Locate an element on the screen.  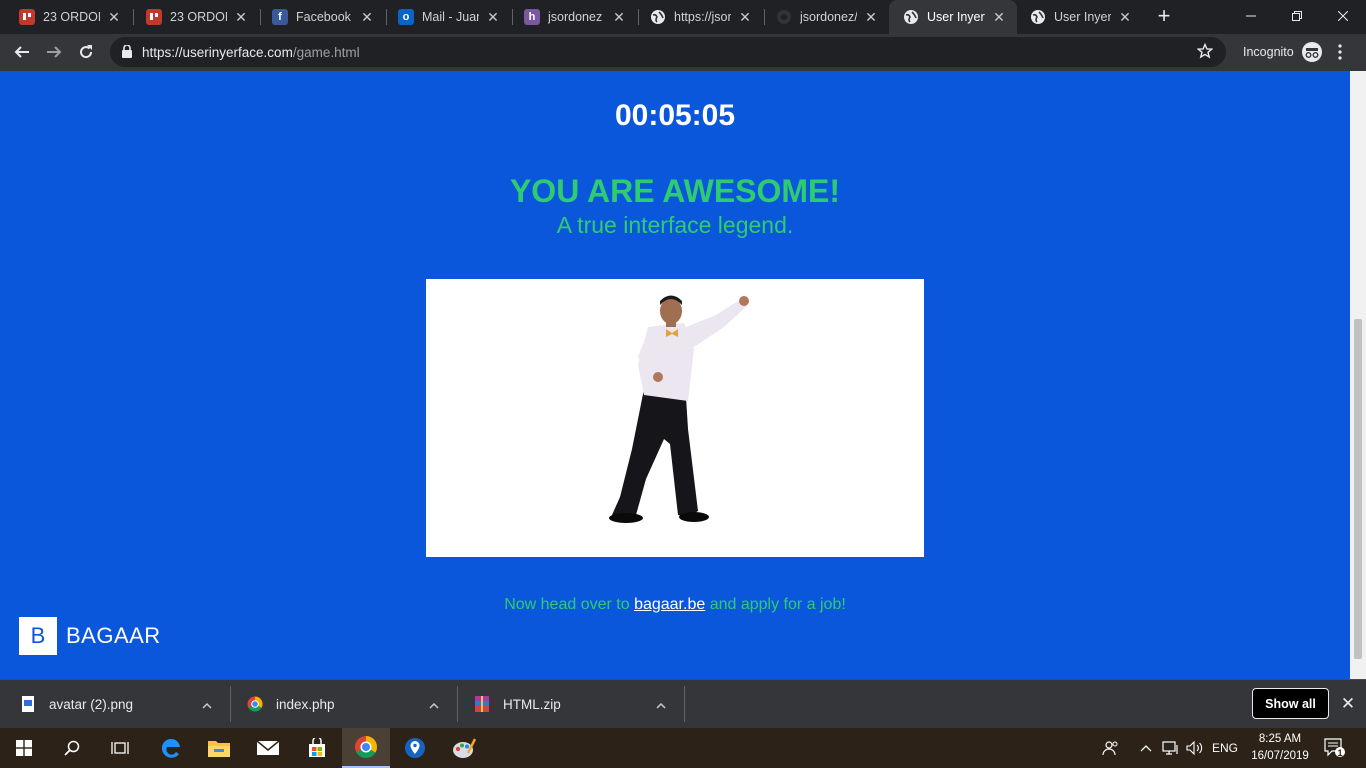
facebook-icon: f is located at coordinates (280, 17).